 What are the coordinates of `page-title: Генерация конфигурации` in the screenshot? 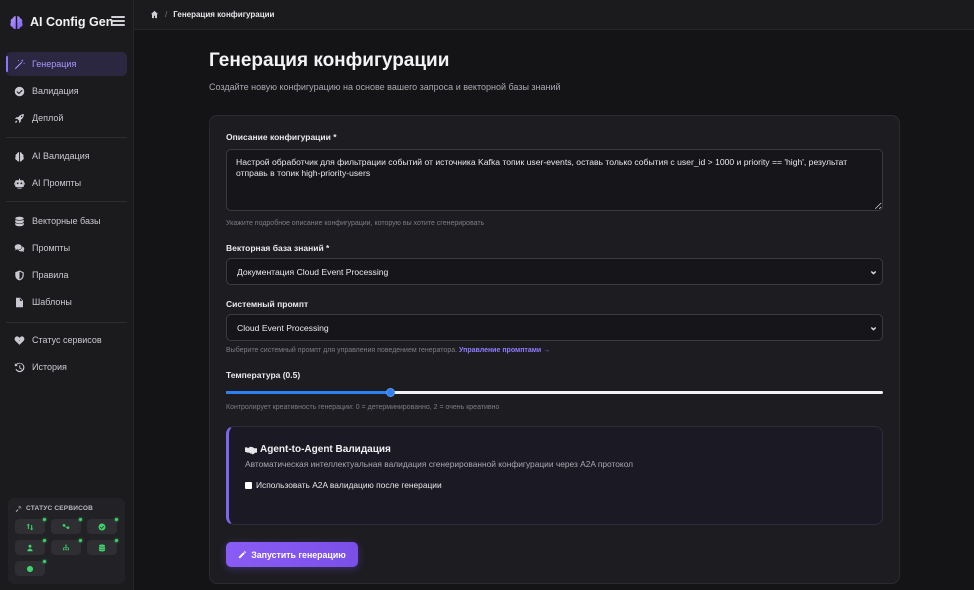 It's located at (329, 60).